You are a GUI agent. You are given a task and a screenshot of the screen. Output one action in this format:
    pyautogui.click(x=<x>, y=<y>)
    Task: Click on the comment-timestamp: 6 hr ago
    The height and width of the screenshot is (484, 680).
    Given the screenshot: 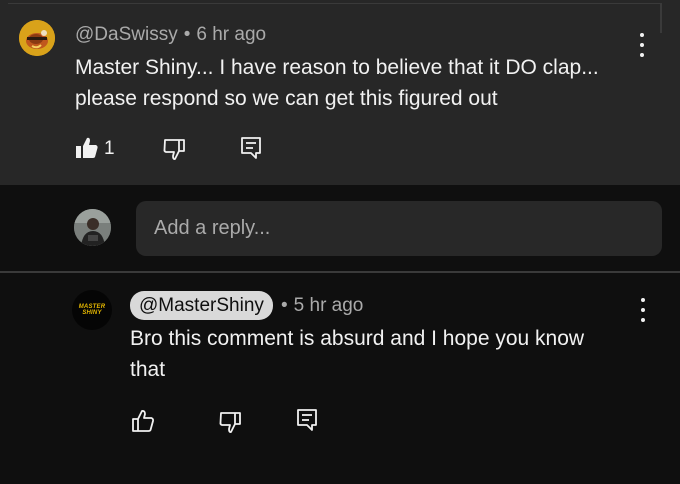 What is the action you would take?
    pyautogui.click(x=231, y=34)
    